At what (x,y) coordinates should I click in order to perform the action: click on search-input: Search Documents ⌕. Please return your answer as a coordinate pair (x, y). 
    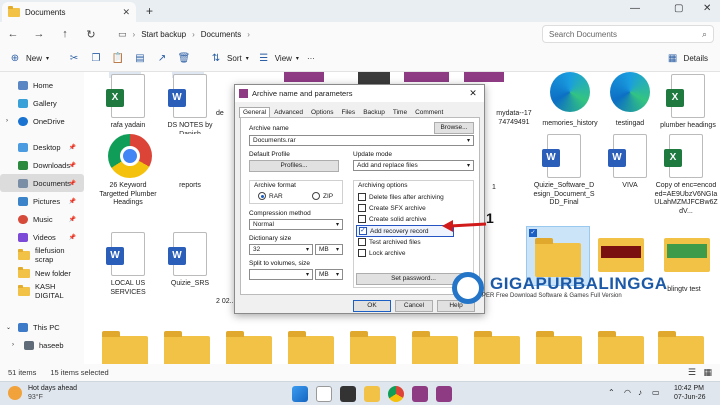
    Looking at the image, I should click on (628, 34).